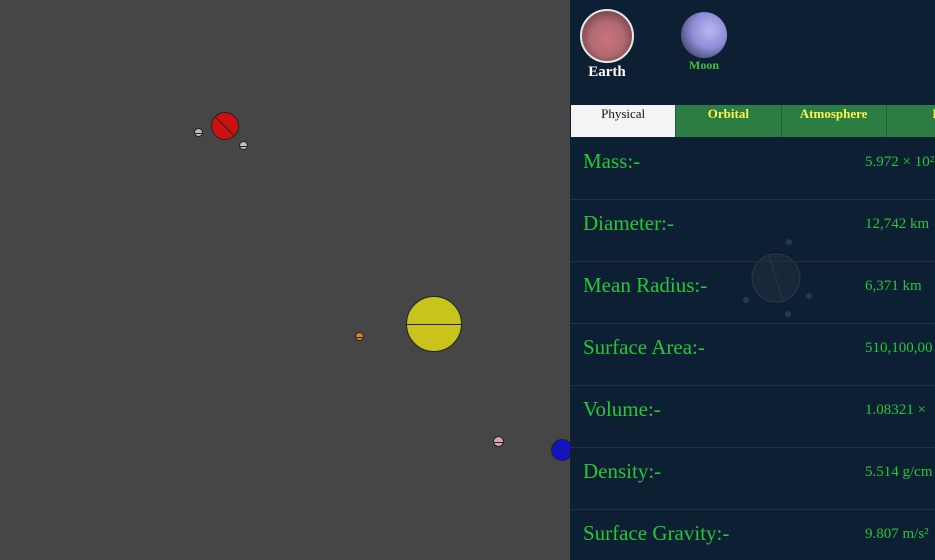  I want to click on tab-di: Di, so click(910, 121).